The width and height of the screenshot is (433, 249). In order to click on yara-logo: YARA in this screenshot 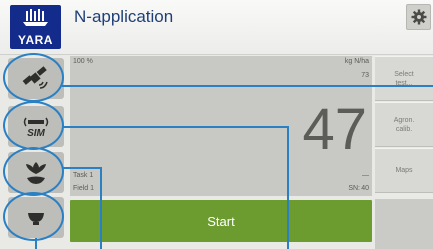, I will do `click(35, 27)`.